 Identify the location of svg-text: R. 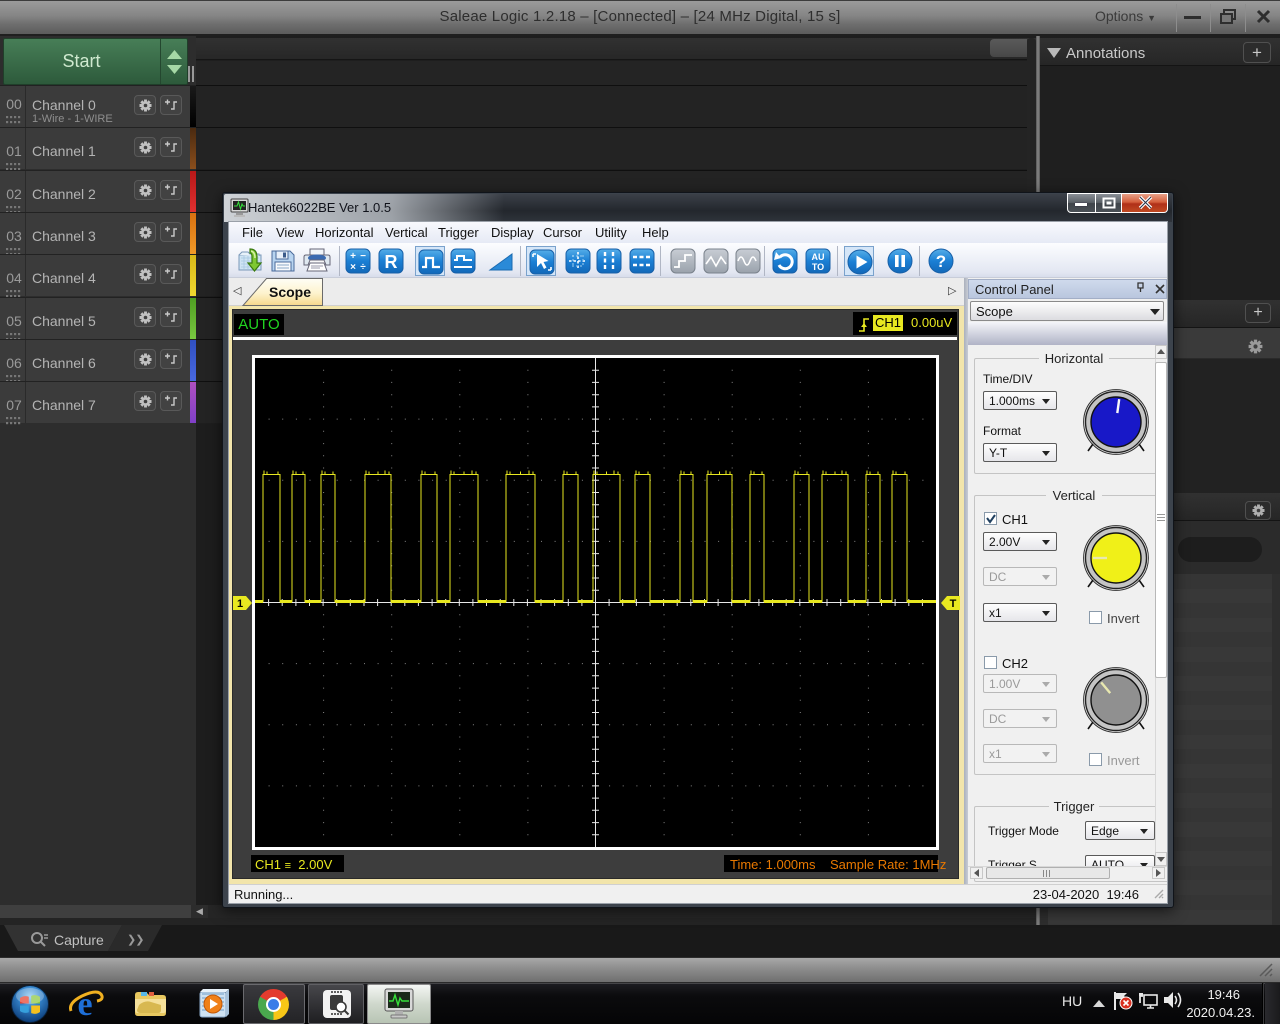
(391, 262).